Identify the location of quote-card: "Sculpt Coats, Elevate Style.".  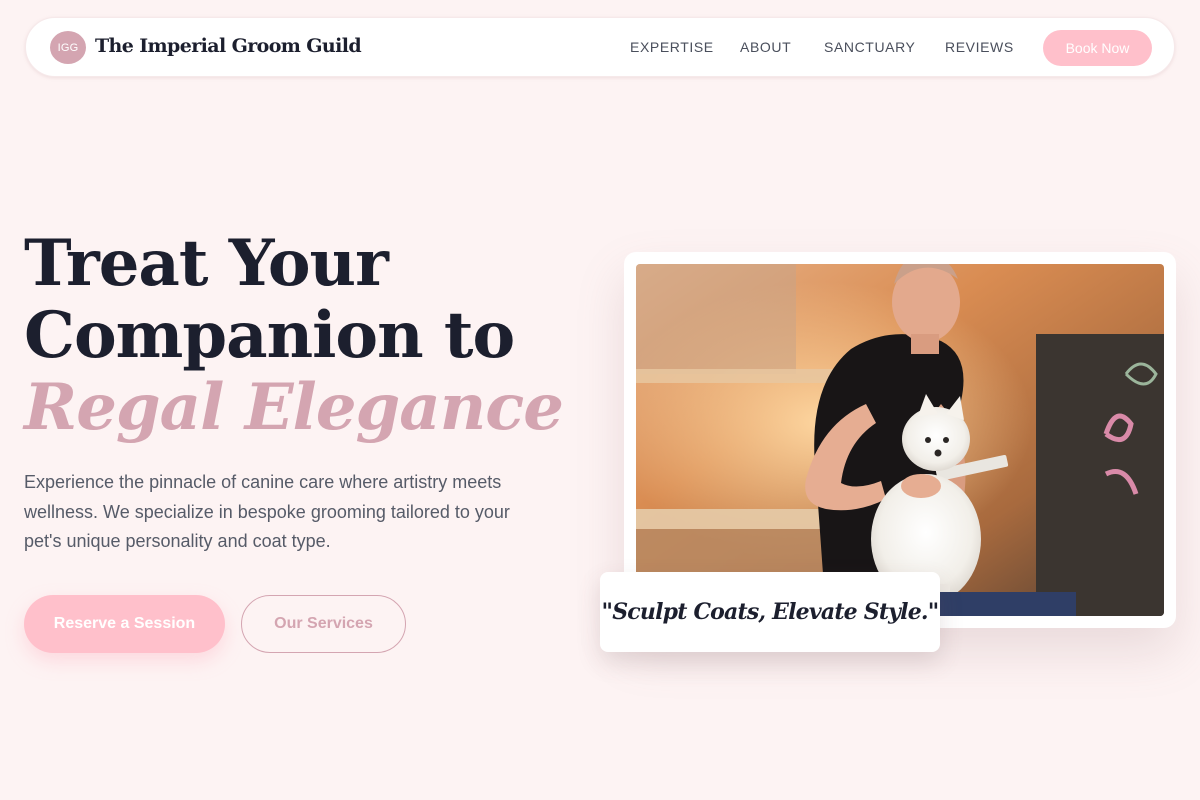
(770, 612).